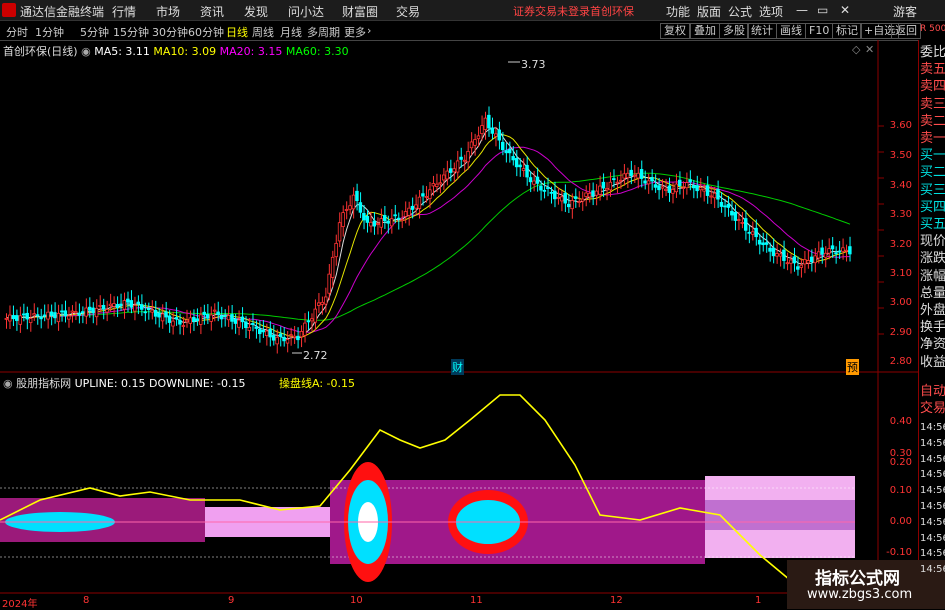 The width and height of the screenshot is (945, 610). What do you see at coordinates (317, 383) in the screenshot?
I see `cao-line-label: 操盘线A: -0.15` at bounding box center [317, 383].